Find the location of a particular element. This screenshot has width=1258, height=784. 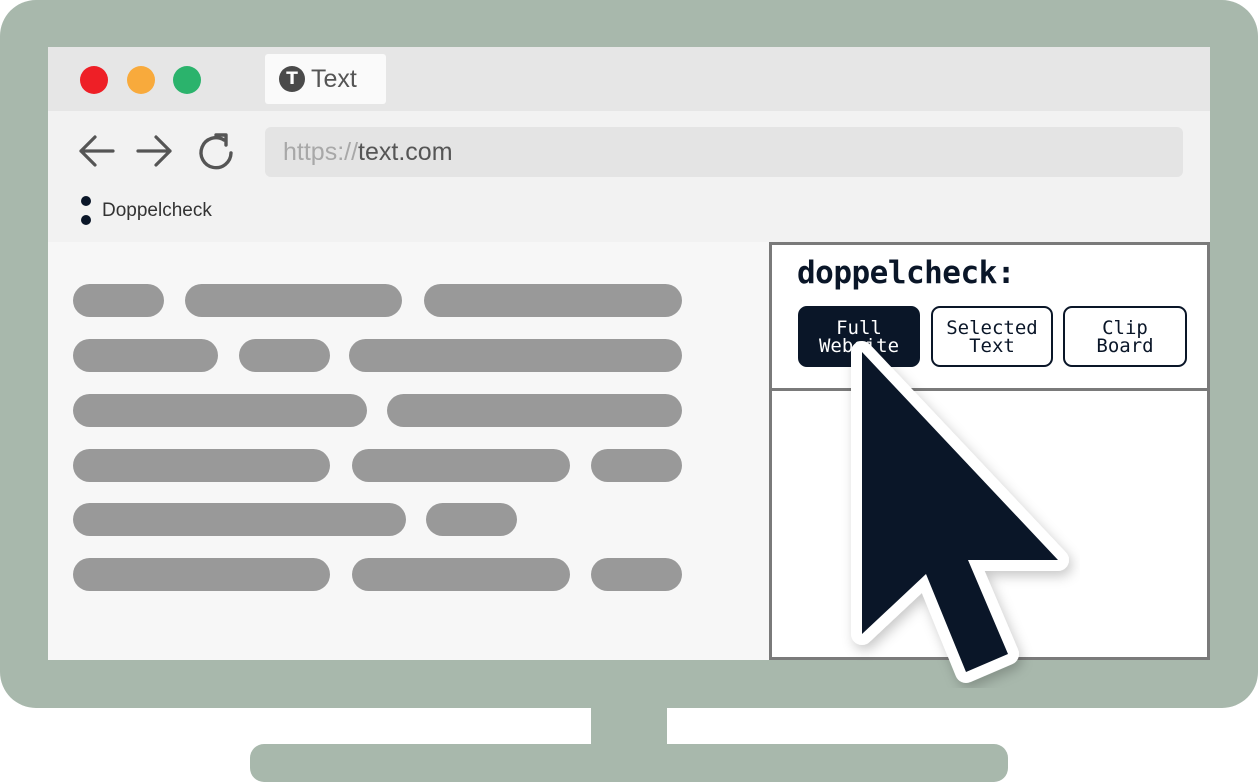

back-button is located at coordinates (97, 151).